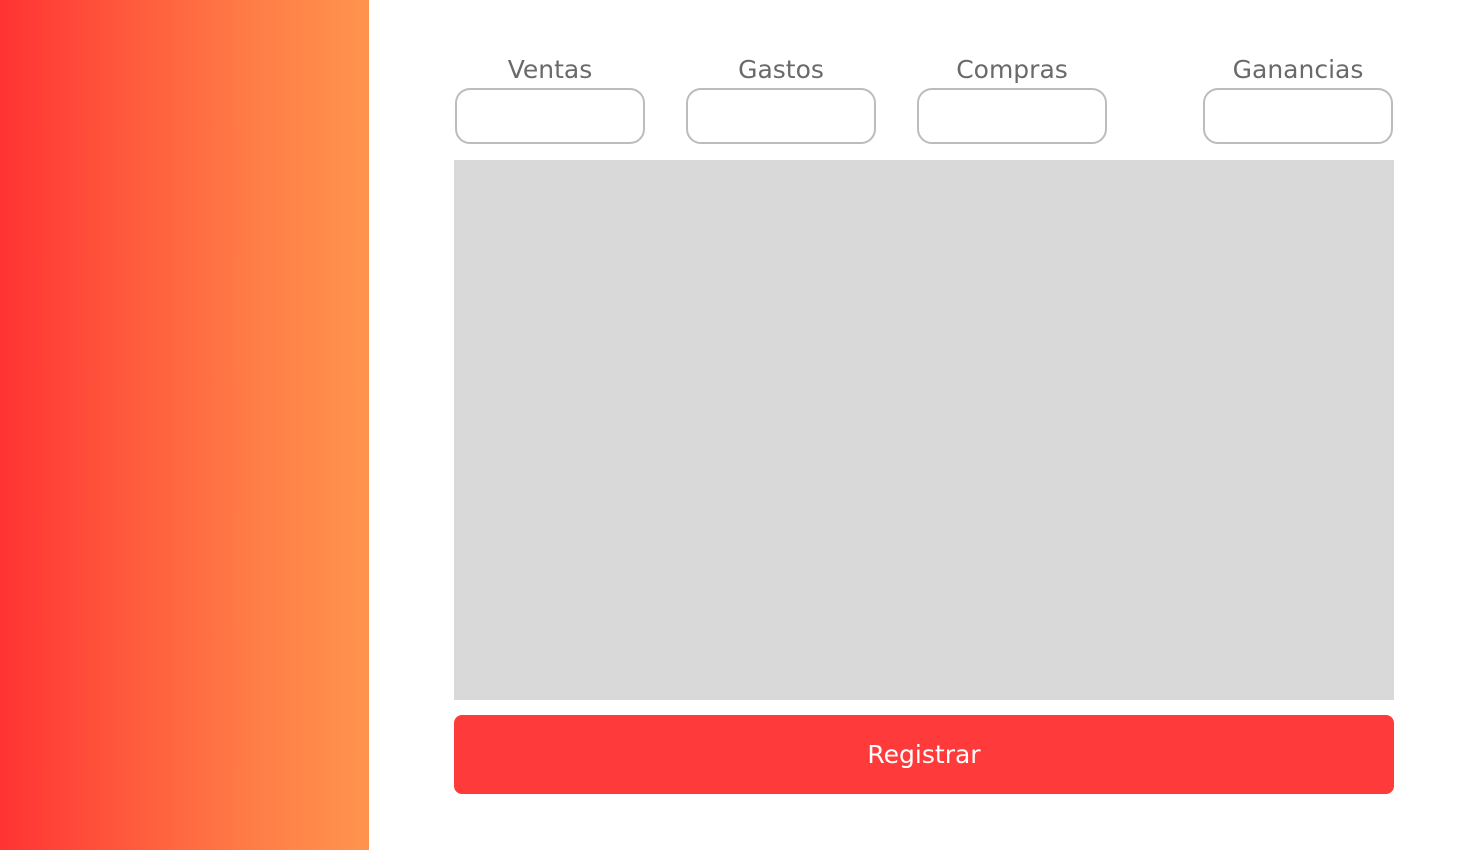  I want to click on gastos-input, so click(781, 116).